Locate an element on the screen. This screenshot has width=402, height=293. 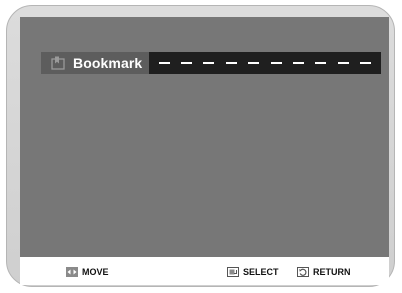
select-hint: SELECT is located at coordinates (253, 272).